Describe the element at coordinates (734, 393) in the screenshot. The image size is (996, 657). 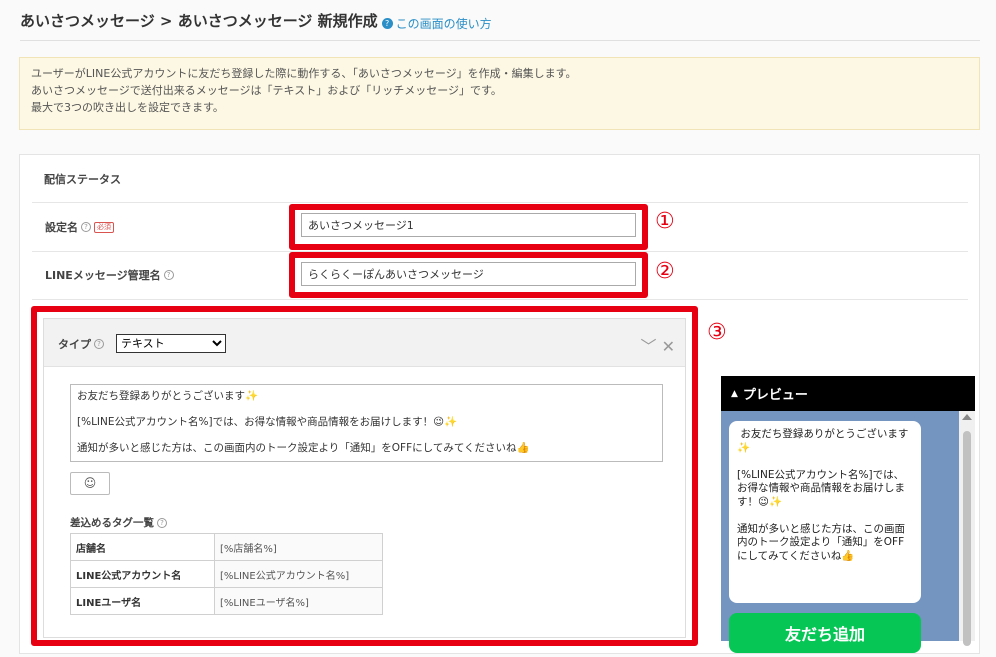
I see `collapse-triangle-icon: ▲` at that location.